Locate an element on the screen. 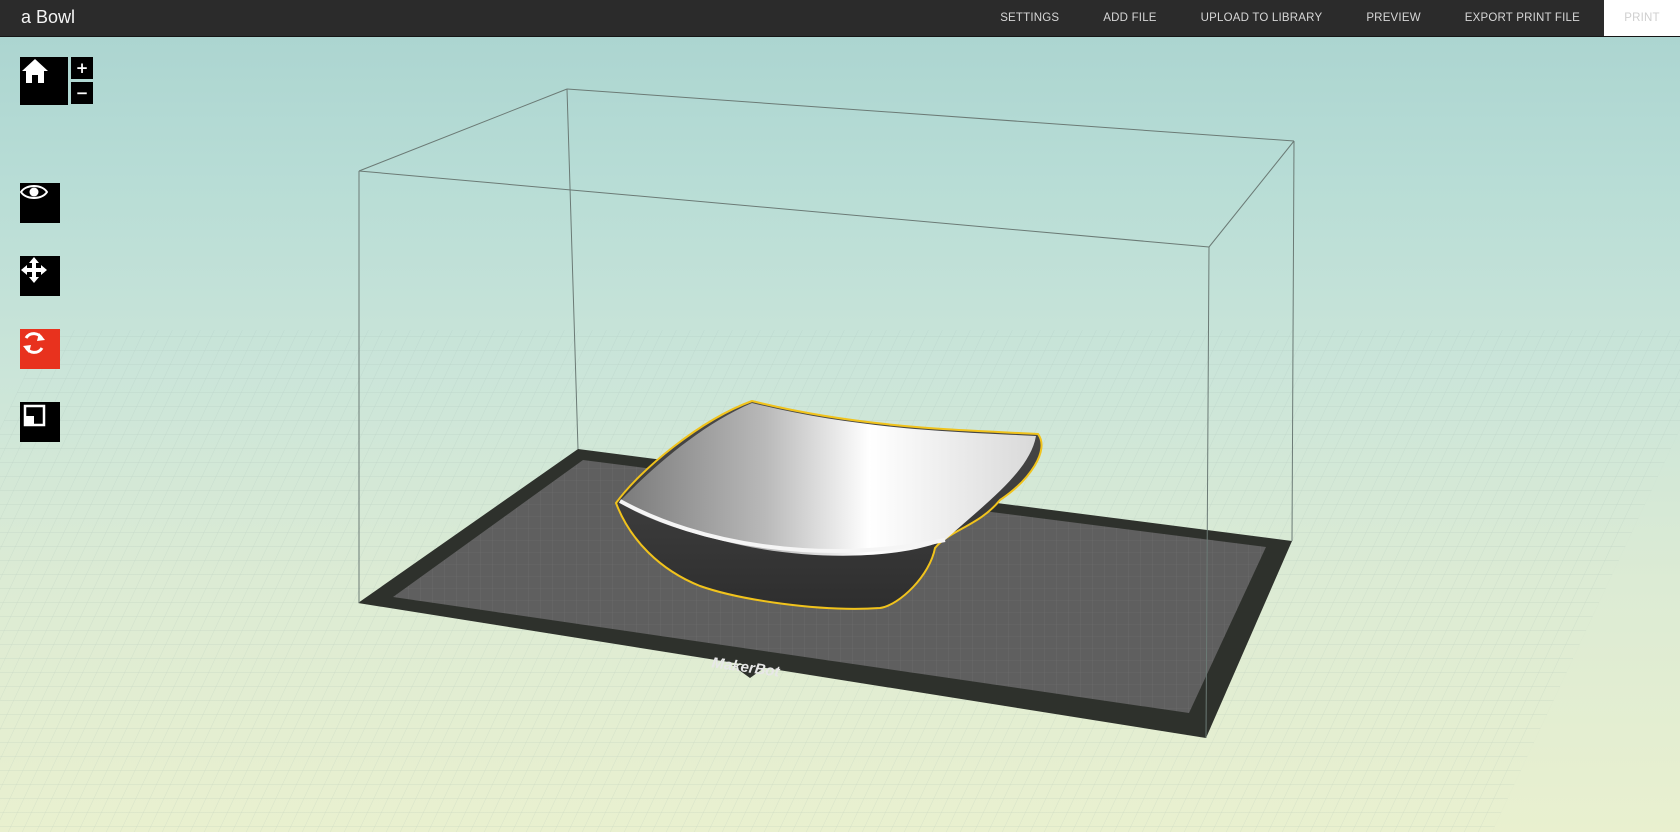 The image size is (1680, 832). rotate-icon is located at coordinates (34, 343).